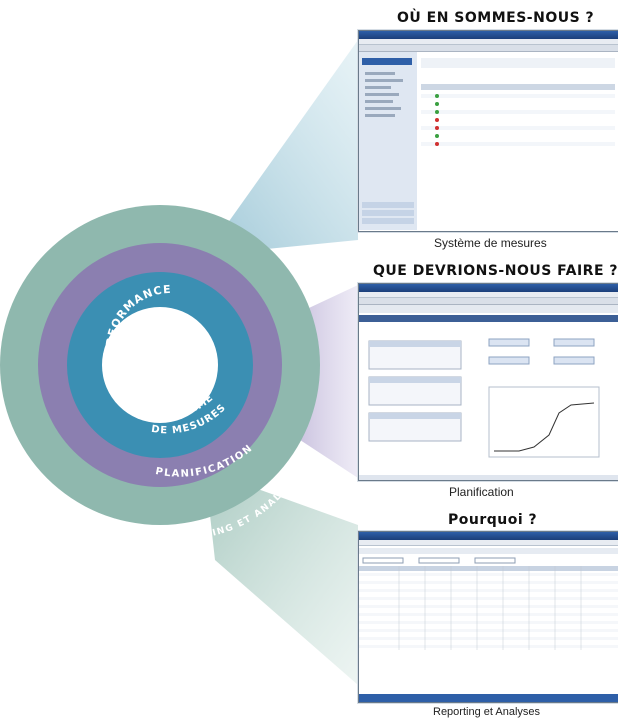  Describe the element at coordinates (487, 712) in the screenshot. I see `caption-reporting: Reporting et Analyses` at that location.